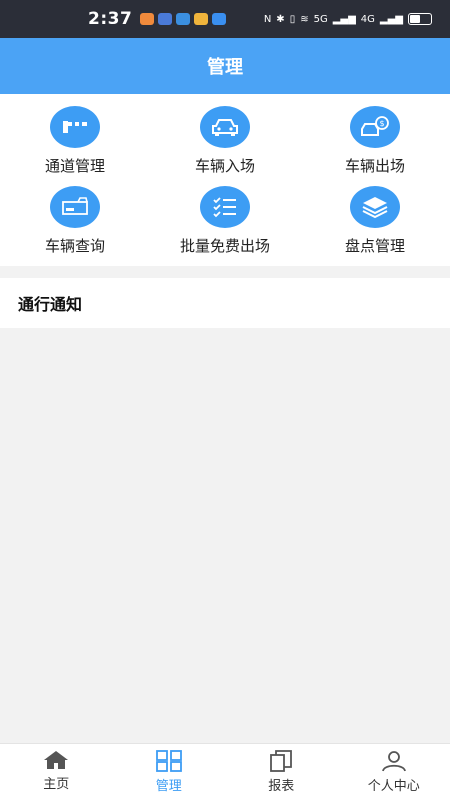  I want to click on grid-item-vehicle-entry: 车辆入场, so click(225, 146).